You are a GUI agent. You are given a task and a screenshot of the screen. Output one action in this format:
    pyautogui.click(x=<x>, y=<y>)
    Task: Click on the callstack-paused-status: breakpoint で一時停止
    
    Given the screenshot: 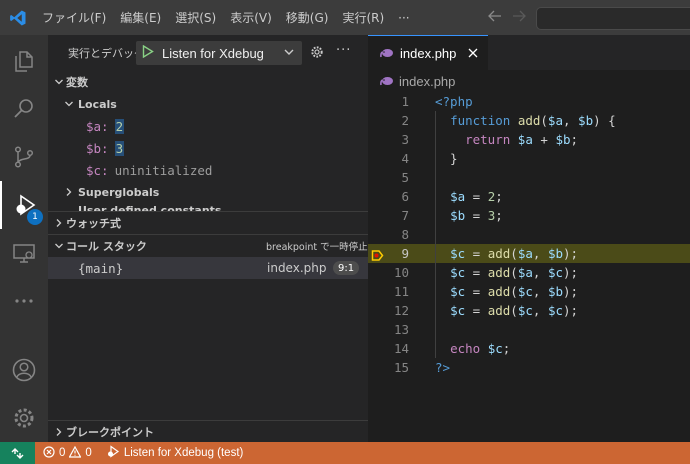 What is the action you would take?
    pyautogui.click(x=317, y=247)
    